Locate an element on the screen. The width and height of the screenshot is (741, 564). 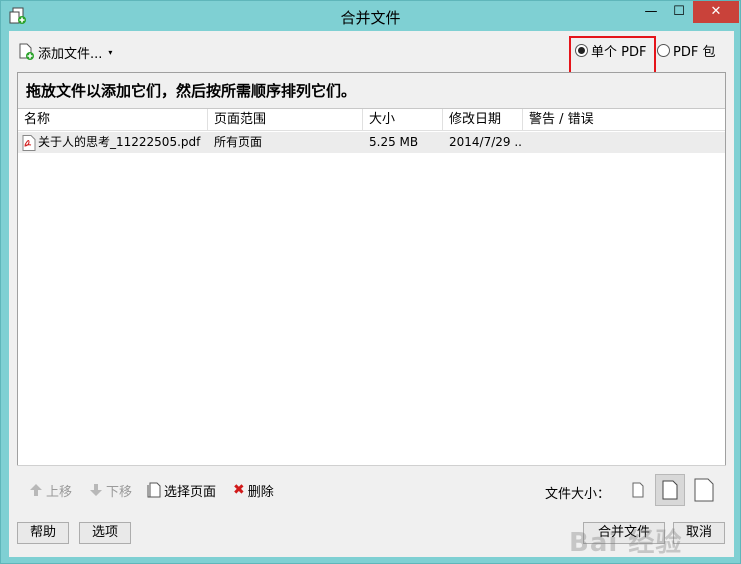
close-button: ✕ is located at coordinates (716, 12).